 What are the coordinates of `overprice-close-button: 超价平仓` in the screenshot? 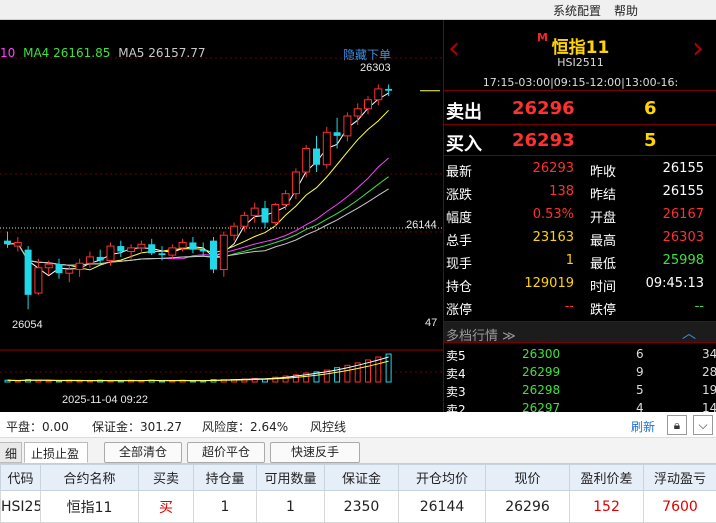 It's located at (226, 452).